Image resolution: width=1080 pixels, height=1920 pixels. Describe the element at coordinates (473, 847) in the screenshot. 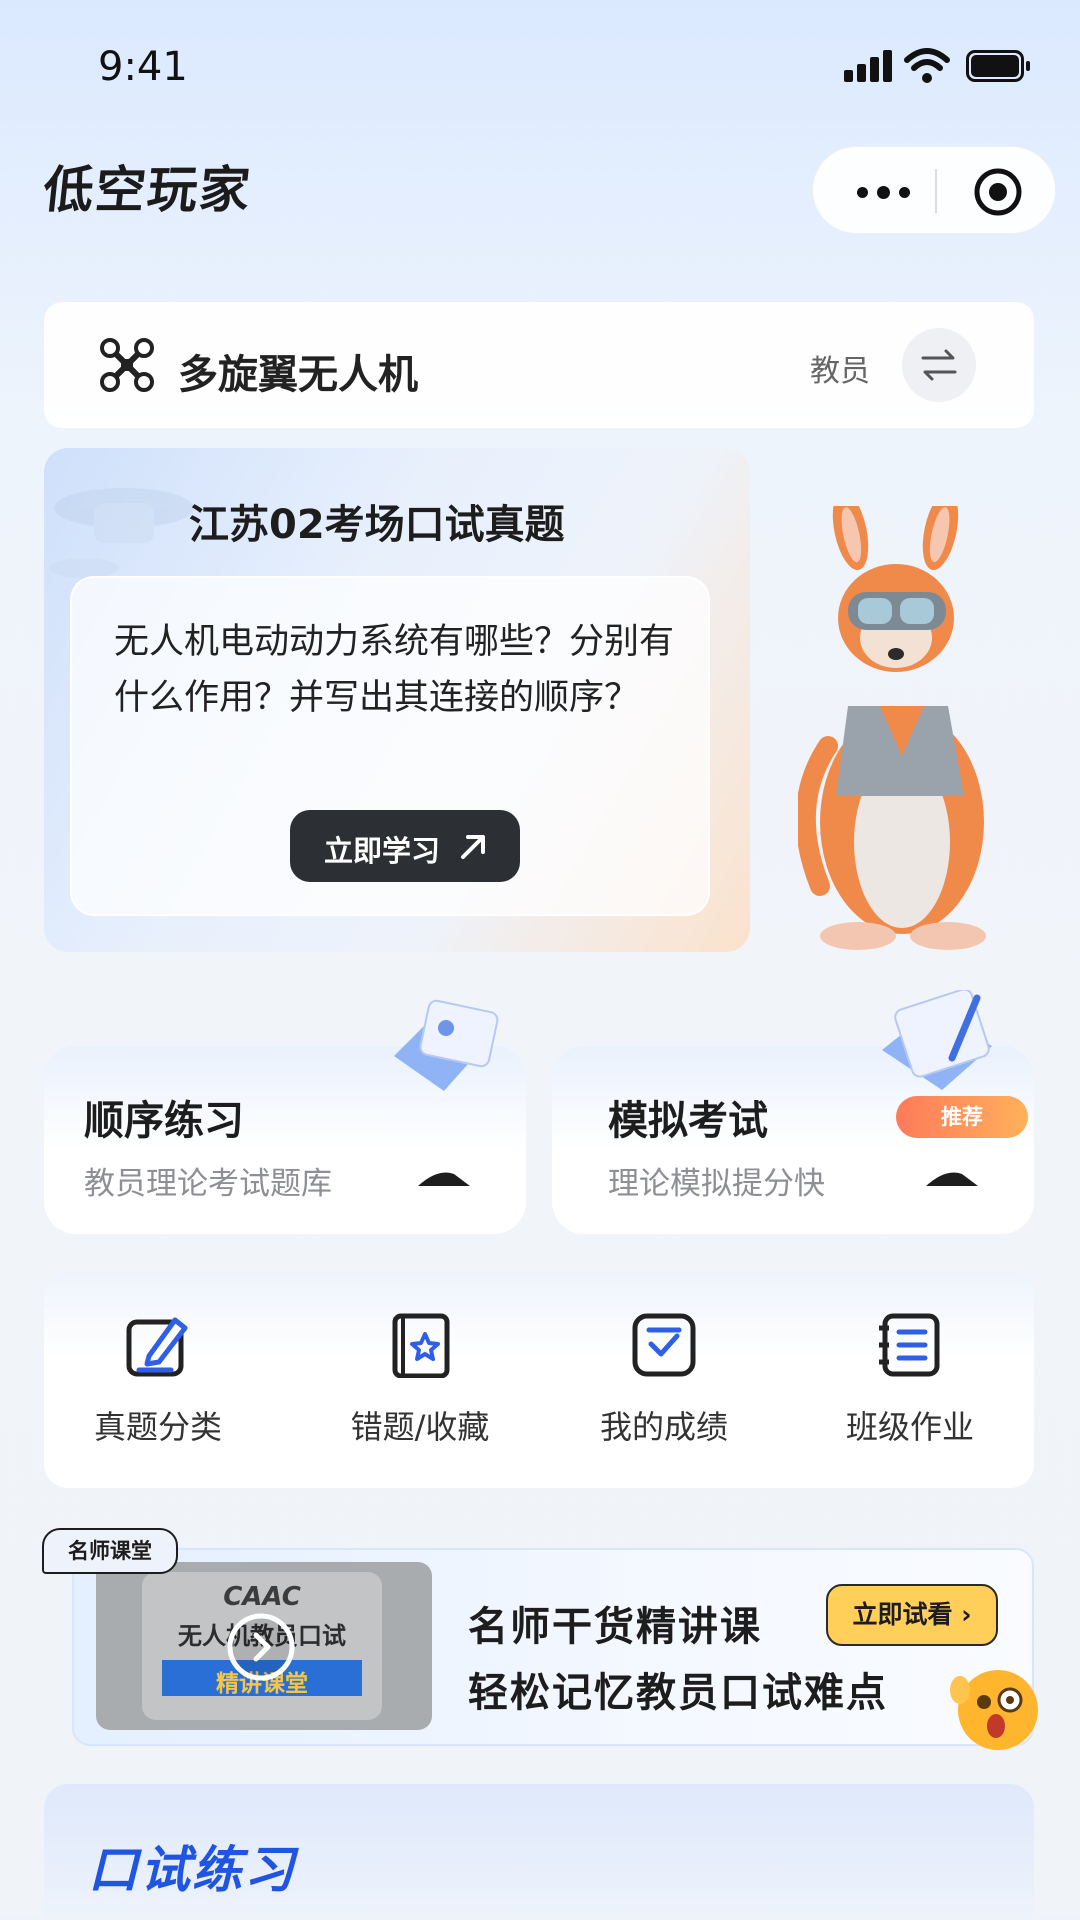

I see `arrow-up-right-icon` at that location.